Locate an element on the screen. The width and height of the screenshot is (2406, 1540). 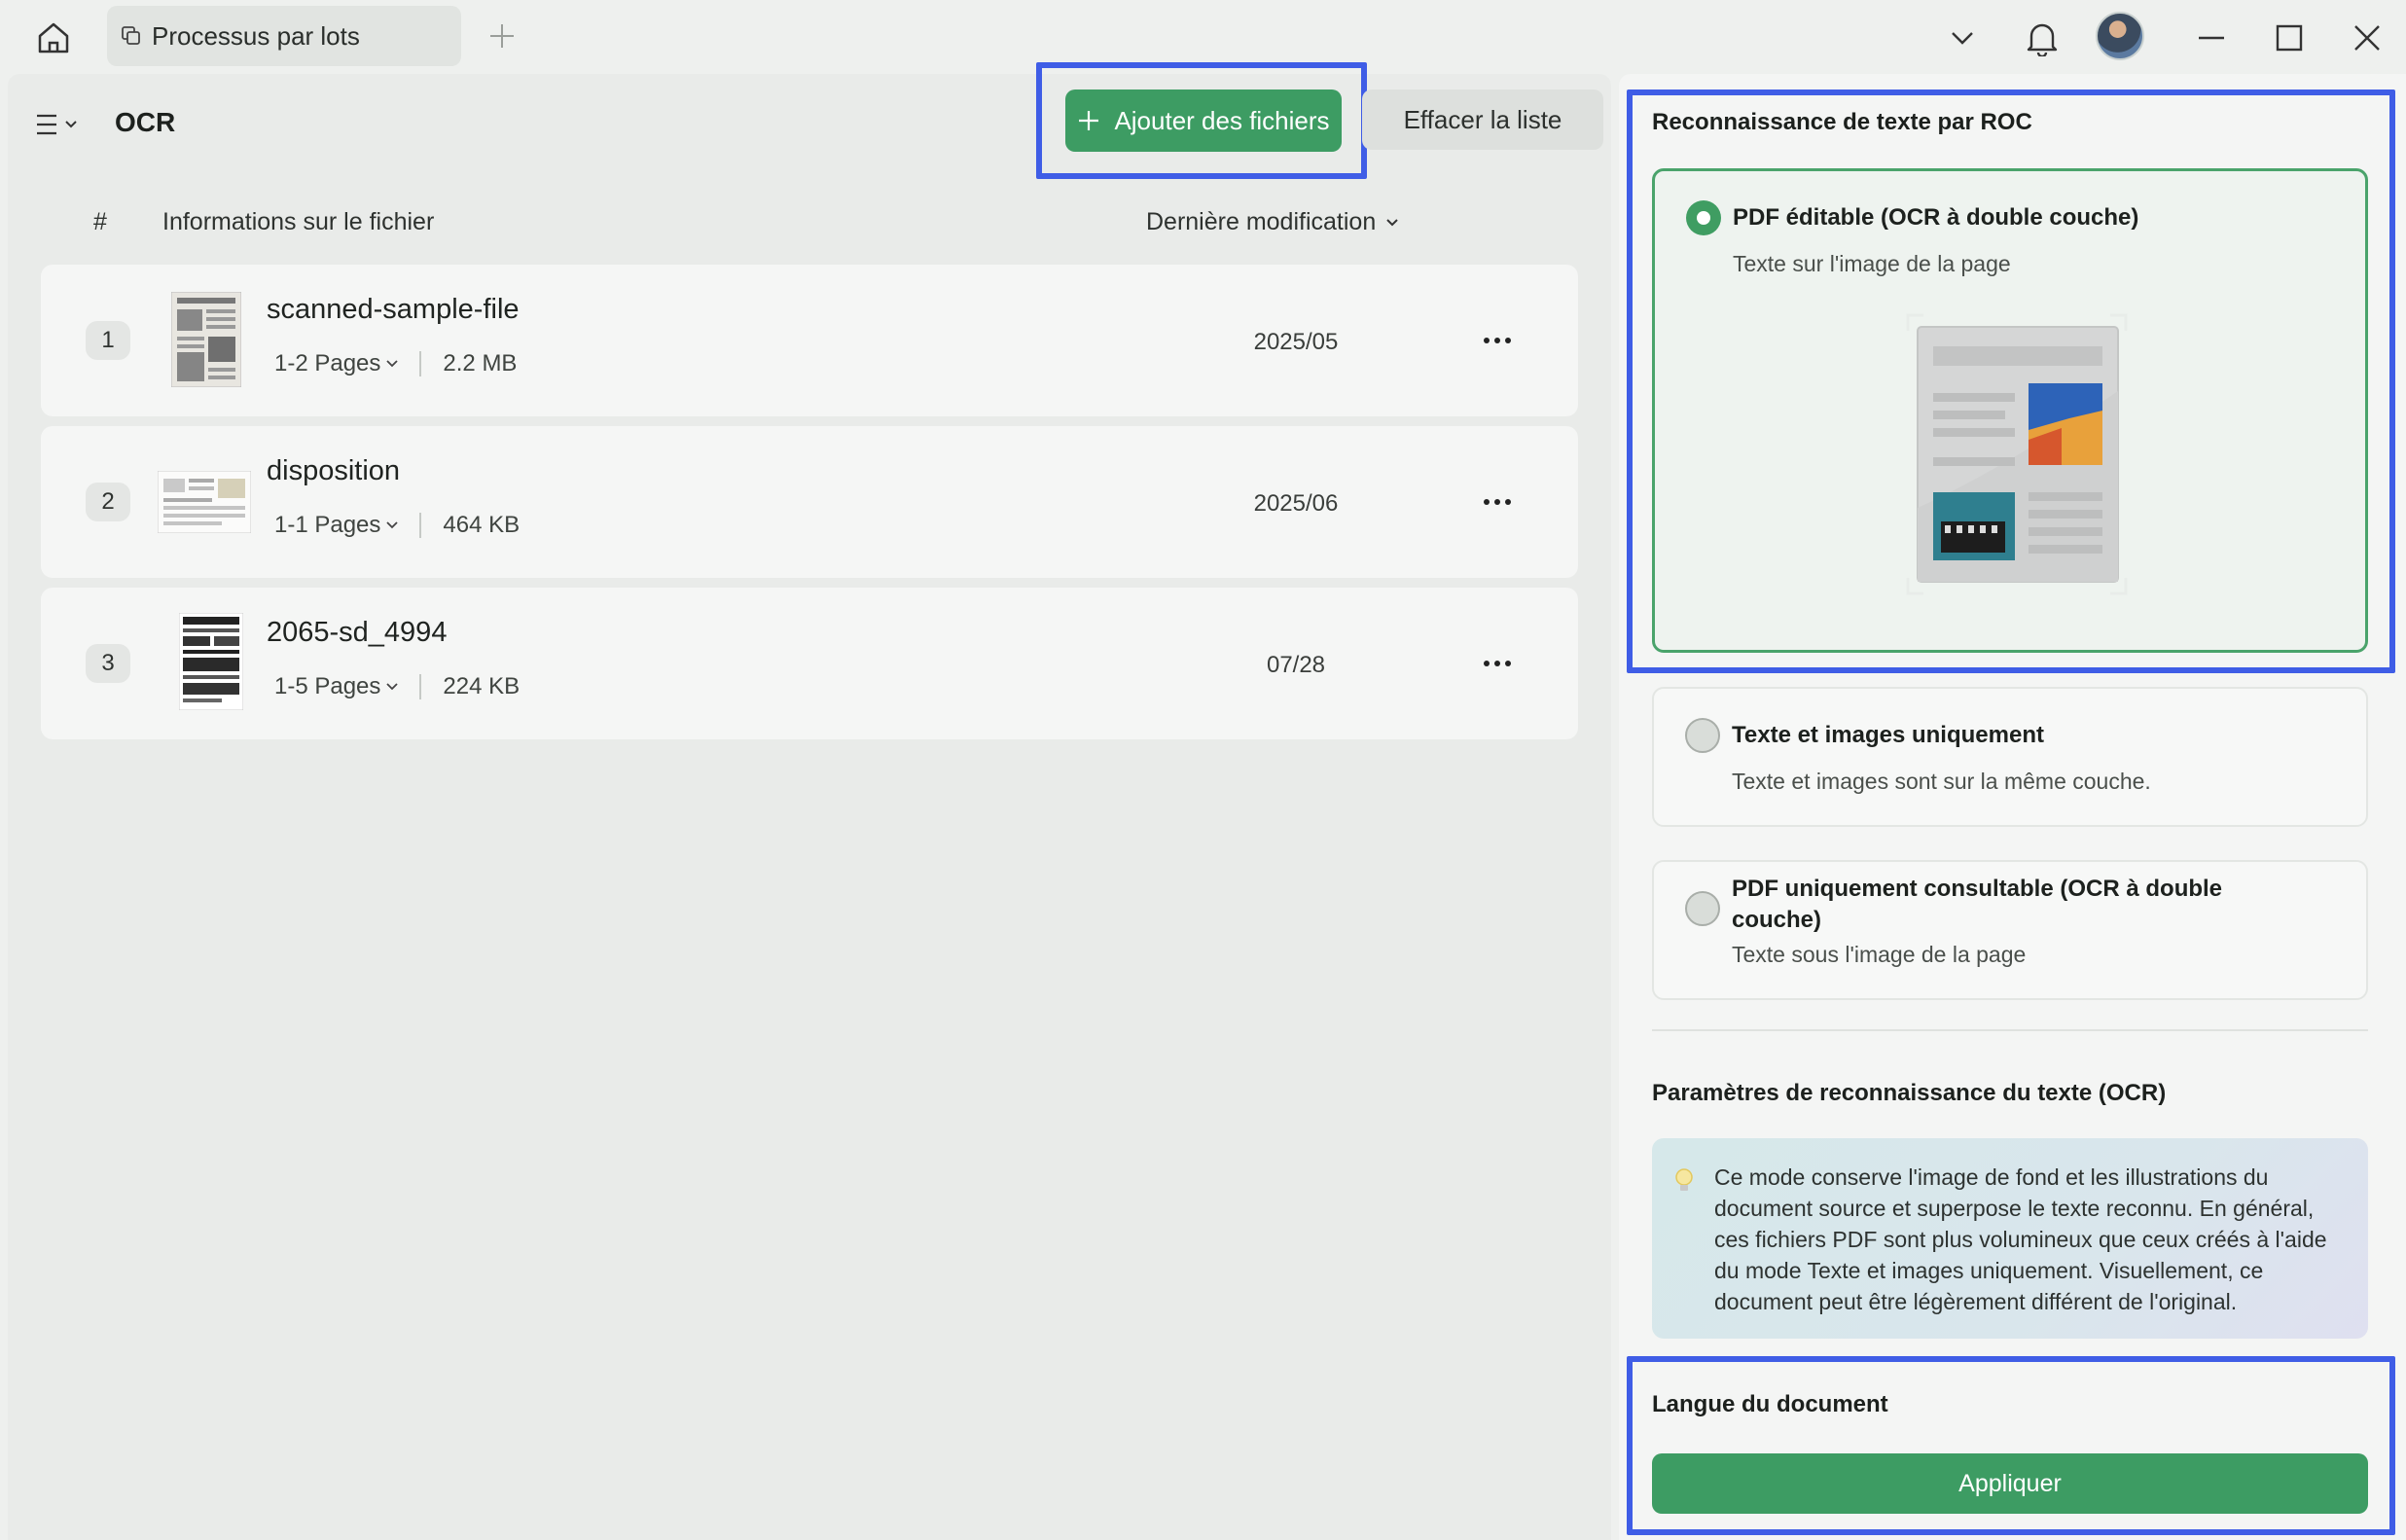
row-index: 3 is located at coordinates (108, 663).